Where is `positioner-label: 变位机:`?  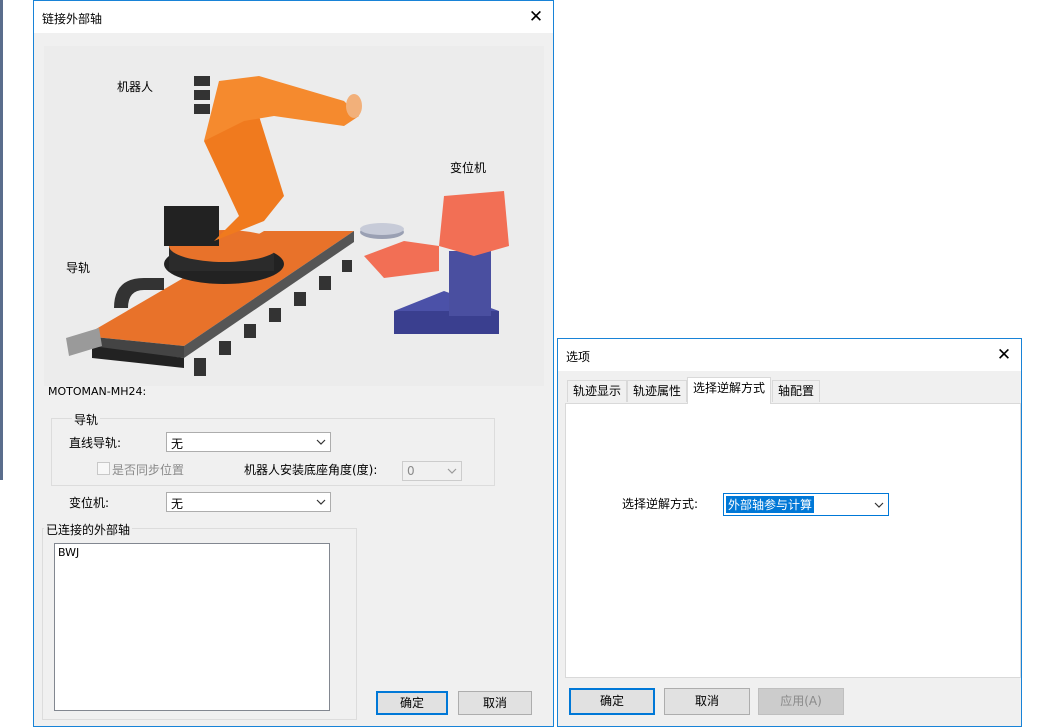 positioner-label: 变位机: is located at coordinates (89, 503).